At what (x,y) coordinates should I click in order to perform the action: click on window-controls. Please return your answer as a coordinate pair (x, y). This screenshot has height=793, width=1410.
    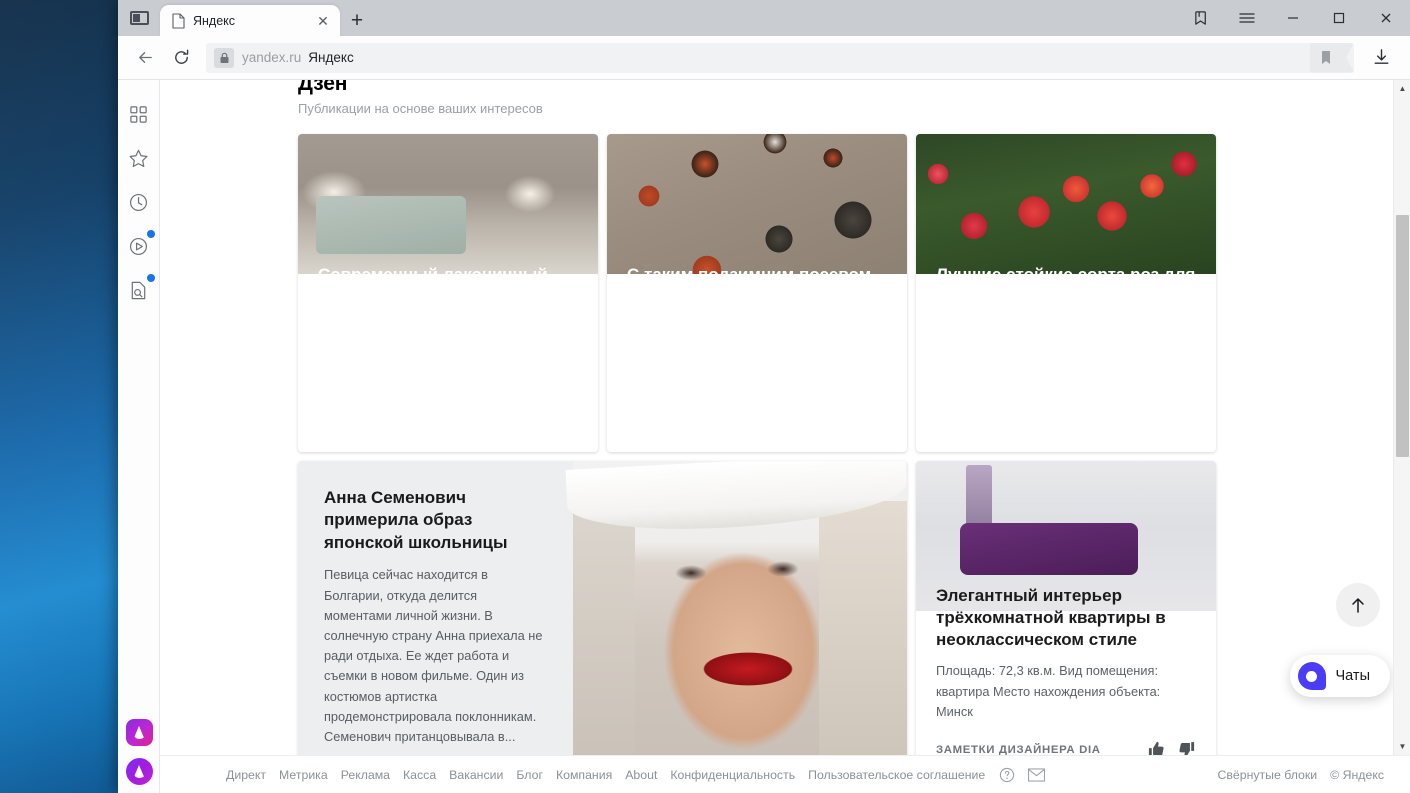
    Looking at the image, I should click on (1294, 18).